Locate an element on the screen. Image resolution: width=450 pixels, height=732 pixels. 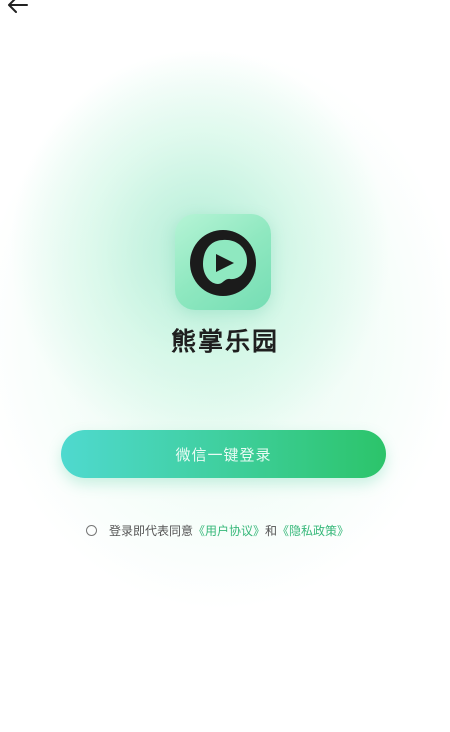
bear-paw-play-icon is located at coordinates (223, 263).